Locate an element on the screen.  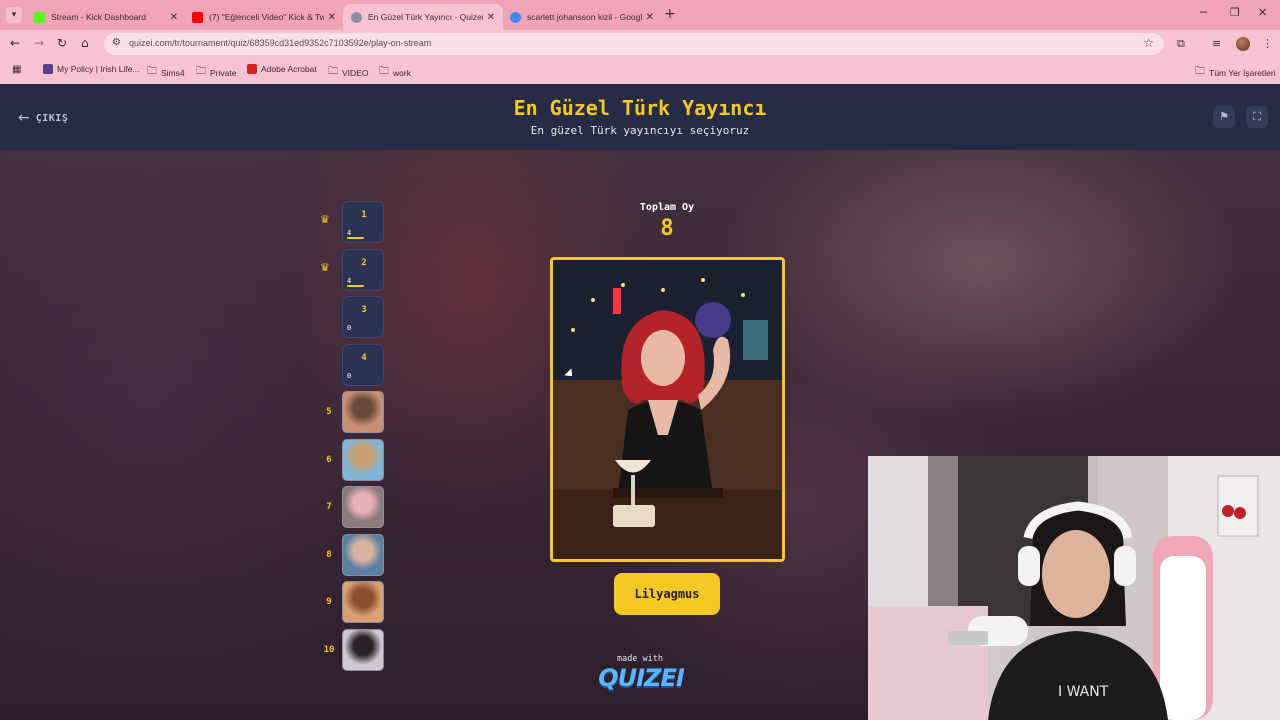
webcam-overlay: I WANT is located at coordinates (1074, 588).